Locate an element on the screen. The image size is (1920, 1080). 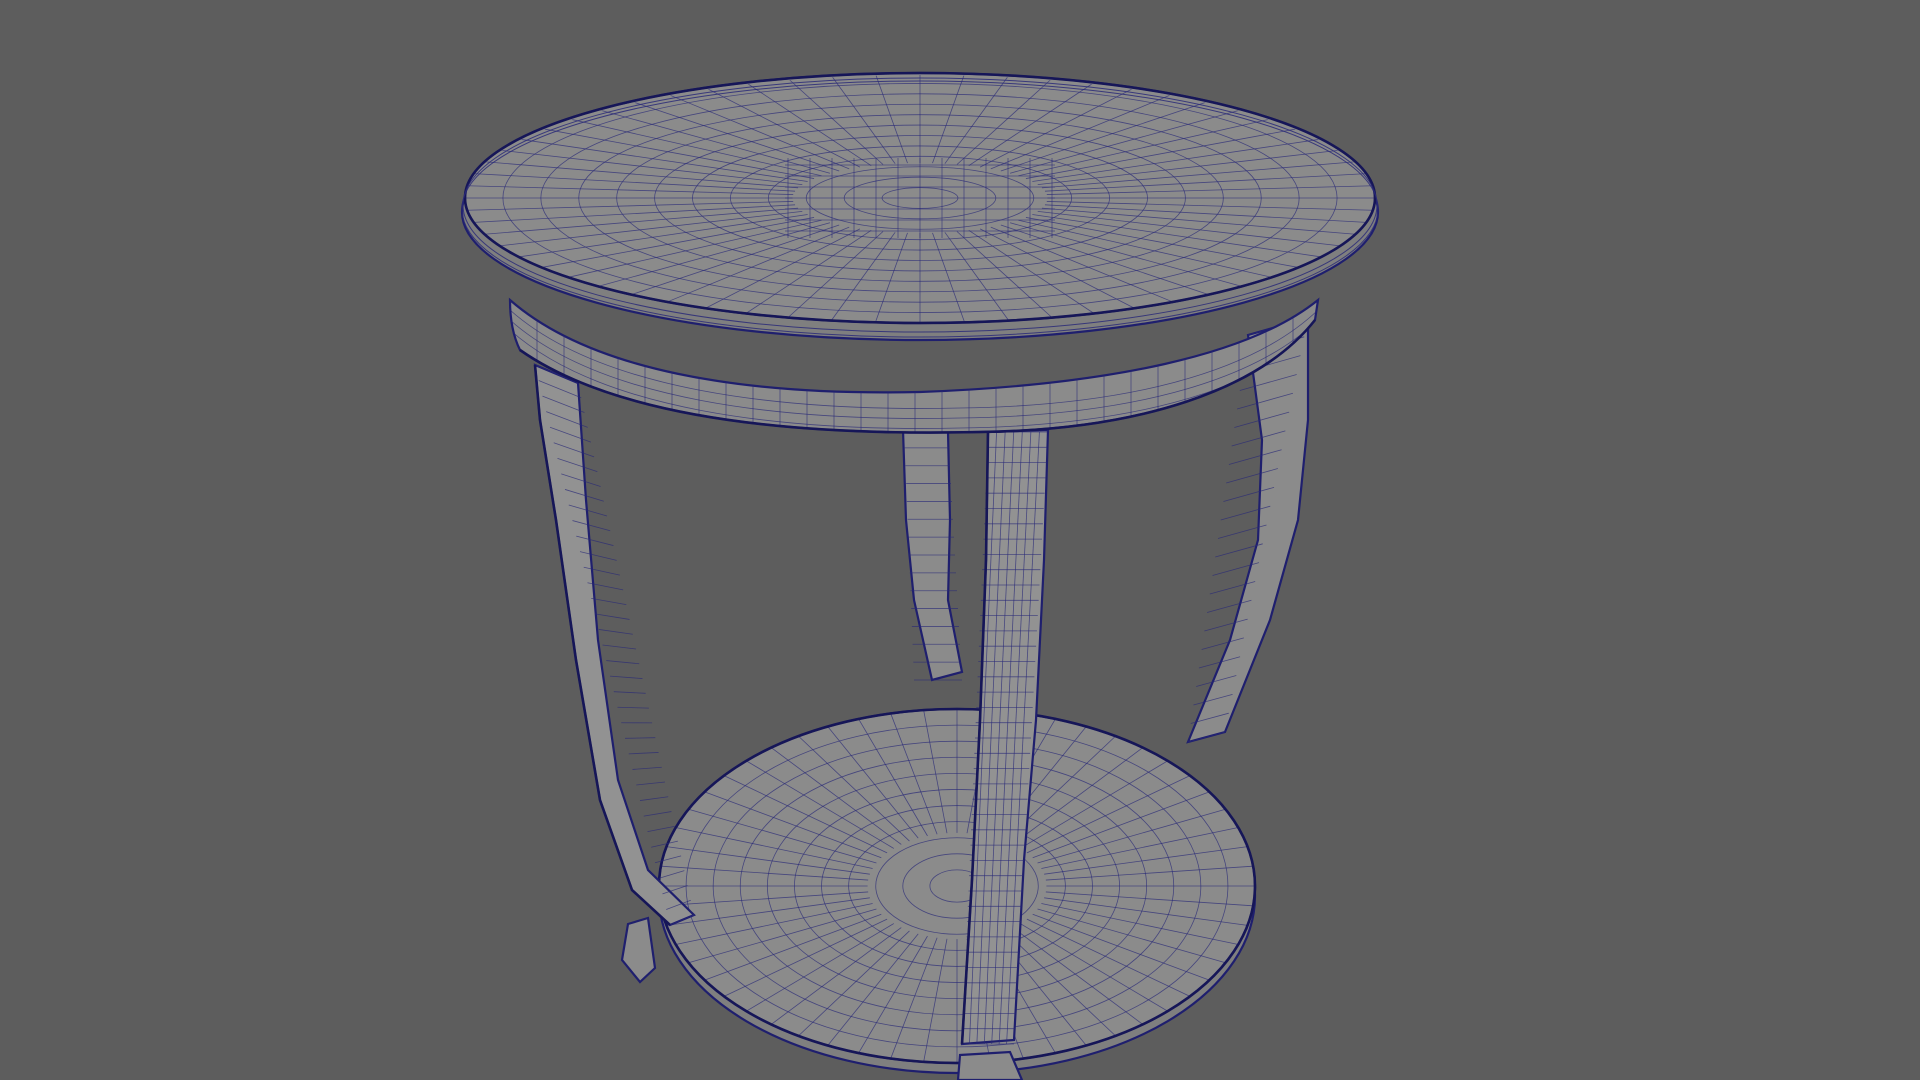
foot-center is located at coordinates (990, 1065).